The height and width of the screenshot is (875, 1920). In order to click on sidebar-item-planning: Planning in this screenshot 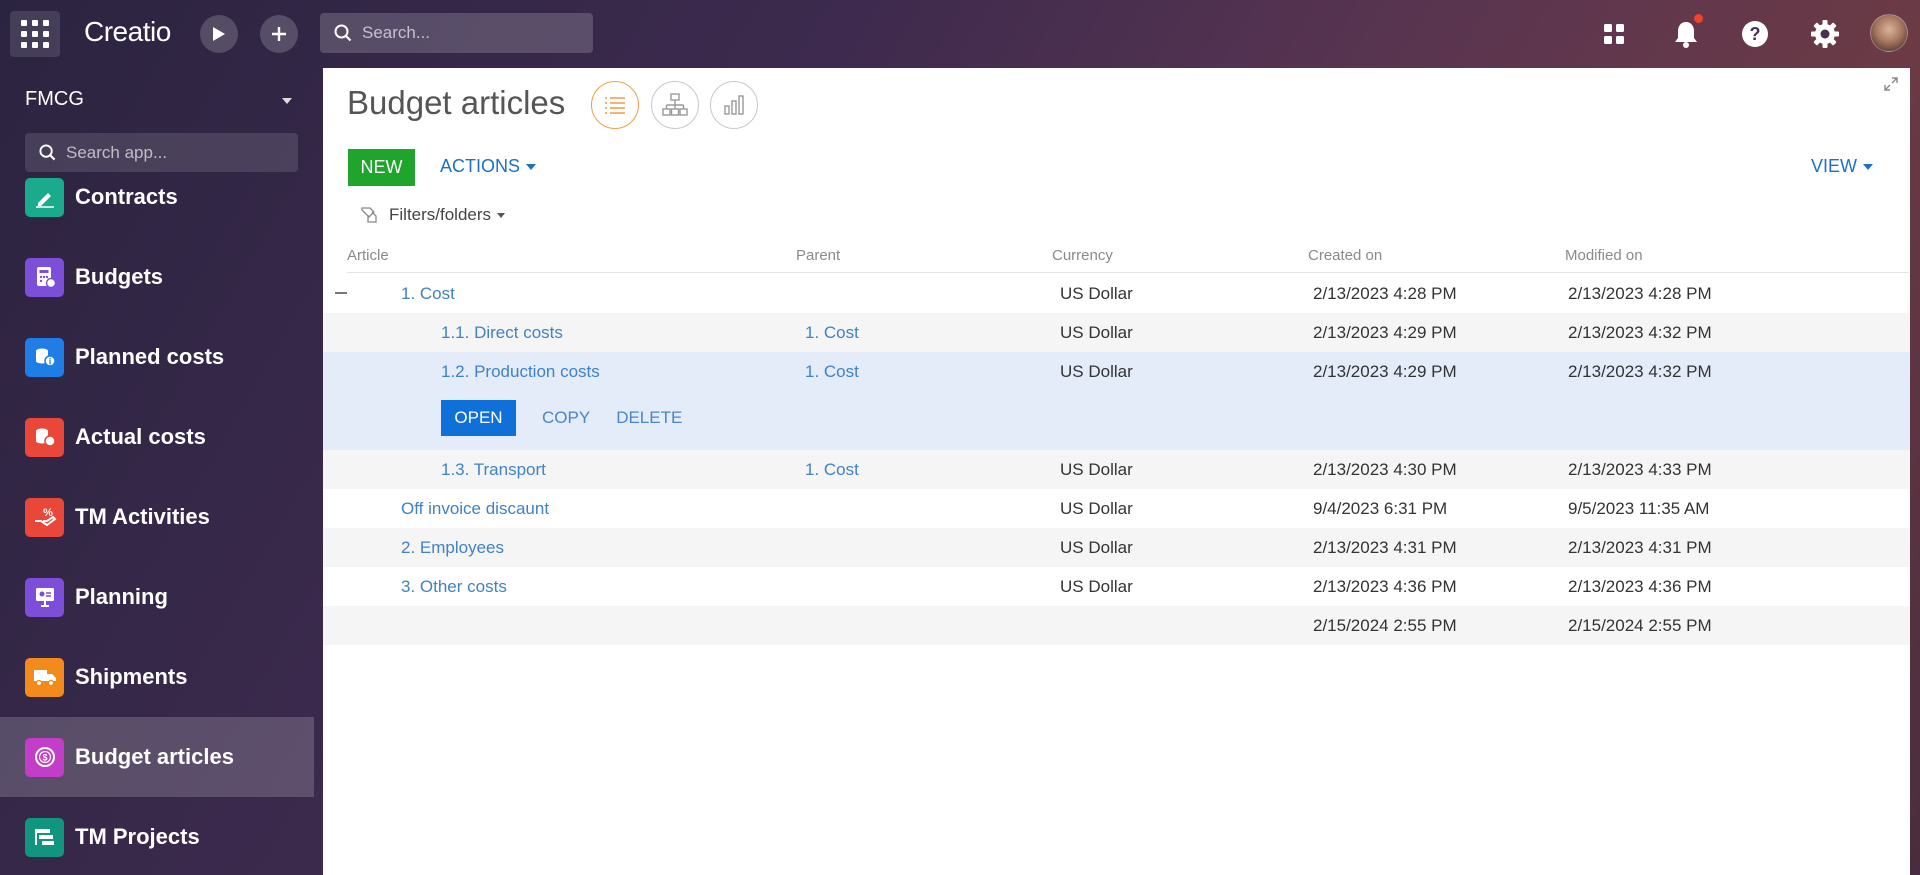, I will do `click(157, 597)`.